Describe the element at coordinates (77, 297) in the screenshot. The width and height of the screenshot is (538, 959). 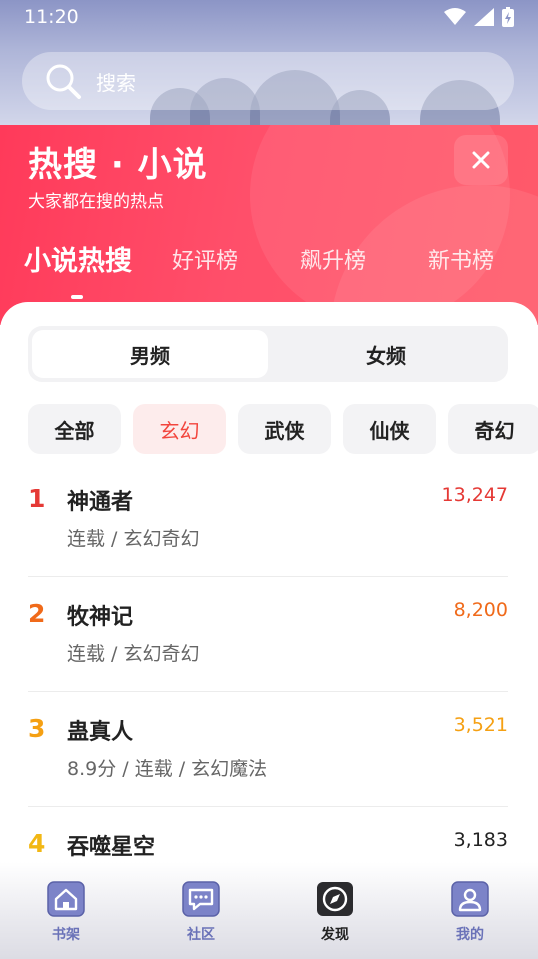
I see `active-tab-indicator` at that location.